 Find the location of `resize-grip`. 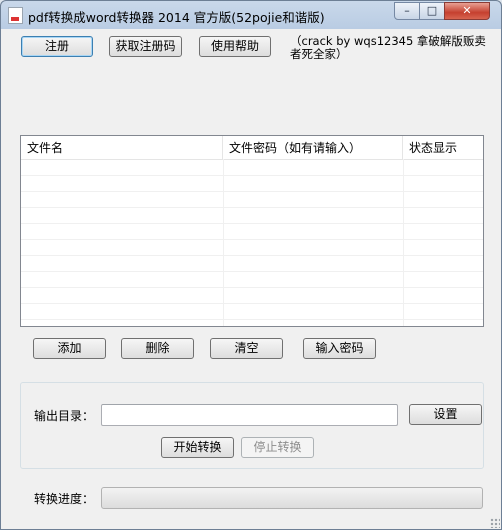

resize-grip is located at coordinates (495, 523).